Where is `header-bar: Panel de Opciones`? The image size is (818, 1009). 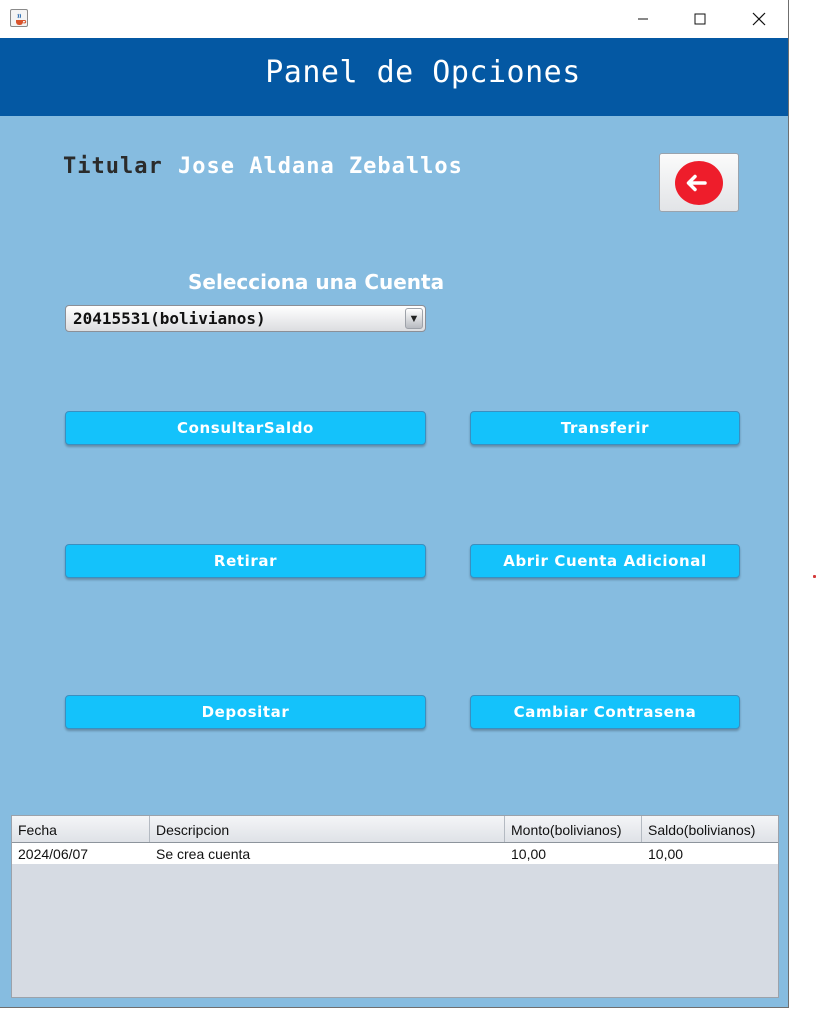 header-bar: Panel de Opciones is located at coordinates (394, 77).